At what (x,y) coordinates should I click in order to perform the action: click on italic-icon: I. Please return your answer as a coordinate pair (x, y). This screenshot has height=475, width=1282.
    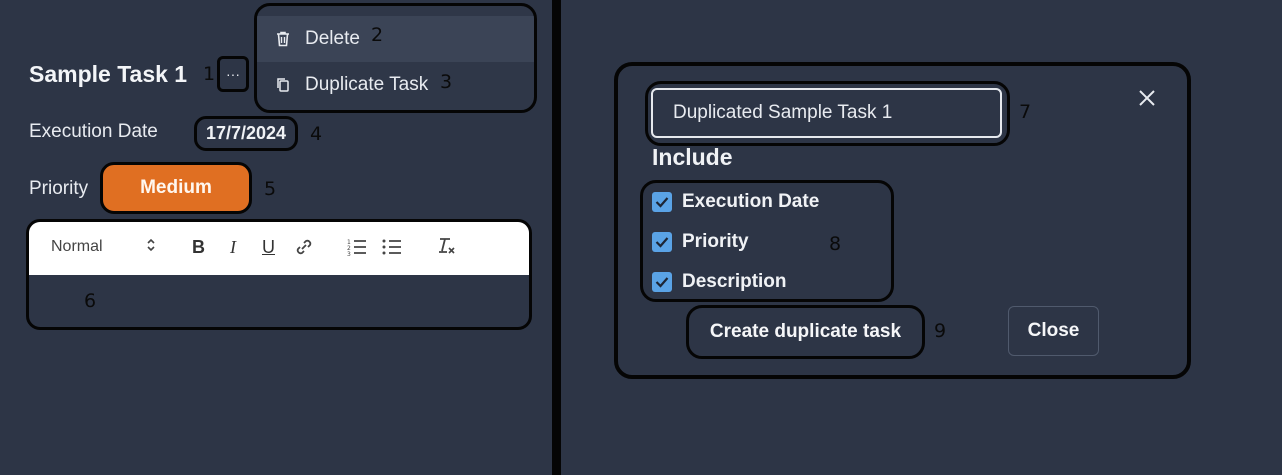
    Looking at the image, I should click on (233, 247).